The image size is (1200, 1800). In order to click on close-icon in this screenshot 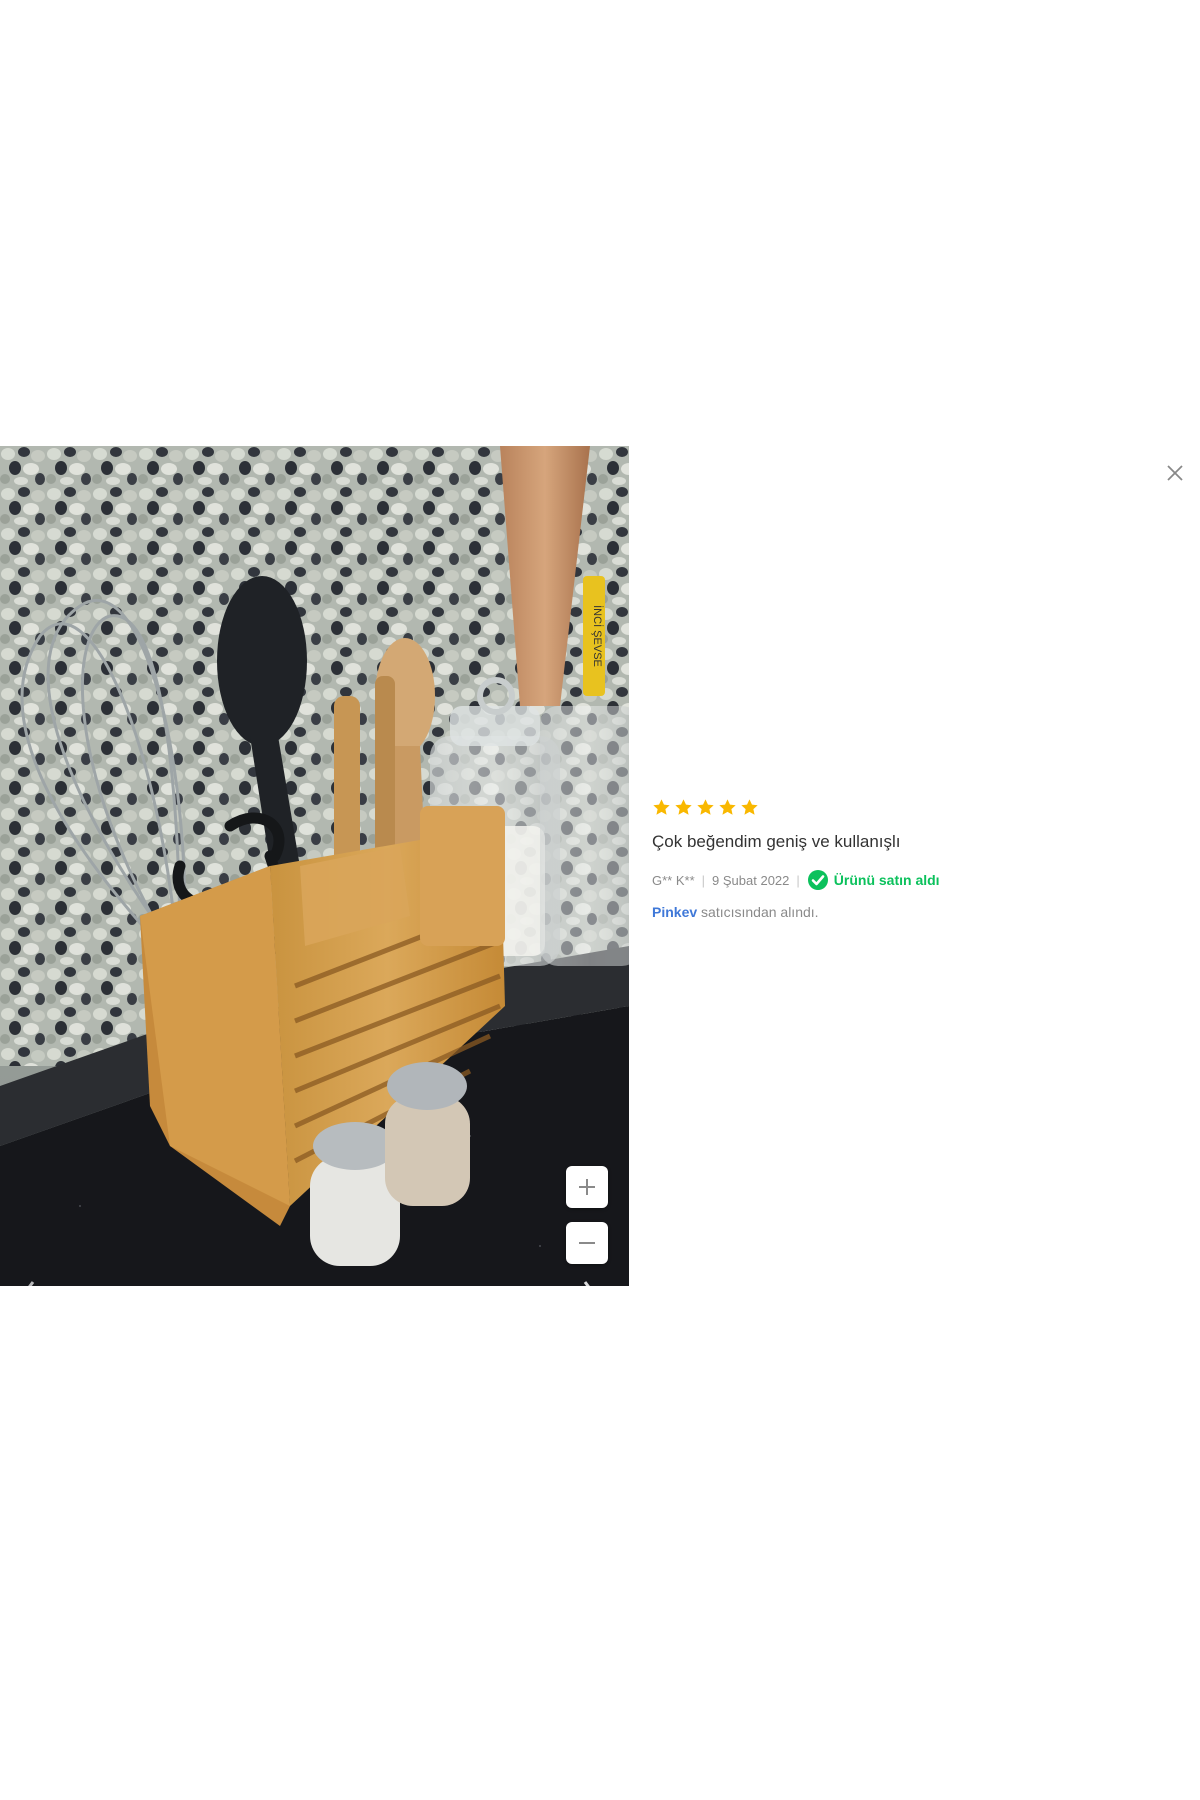, I will do `click(1175, 473)`.